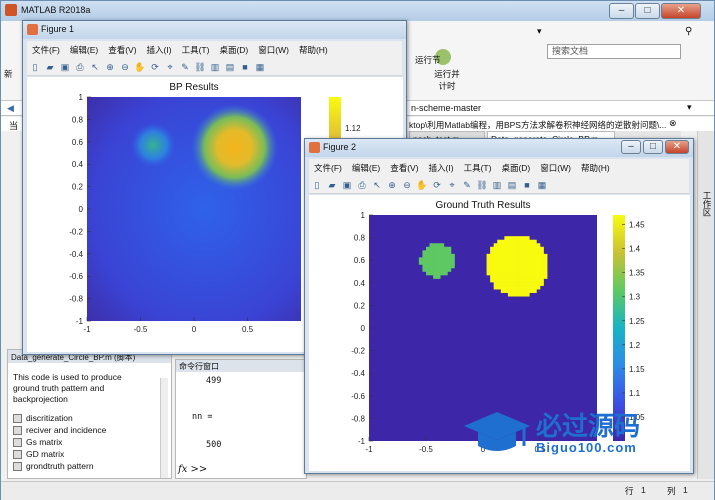 This screenshot has height=500, width=715. I want to click on status-bar: 行 1 列 1, so click(357, 490).